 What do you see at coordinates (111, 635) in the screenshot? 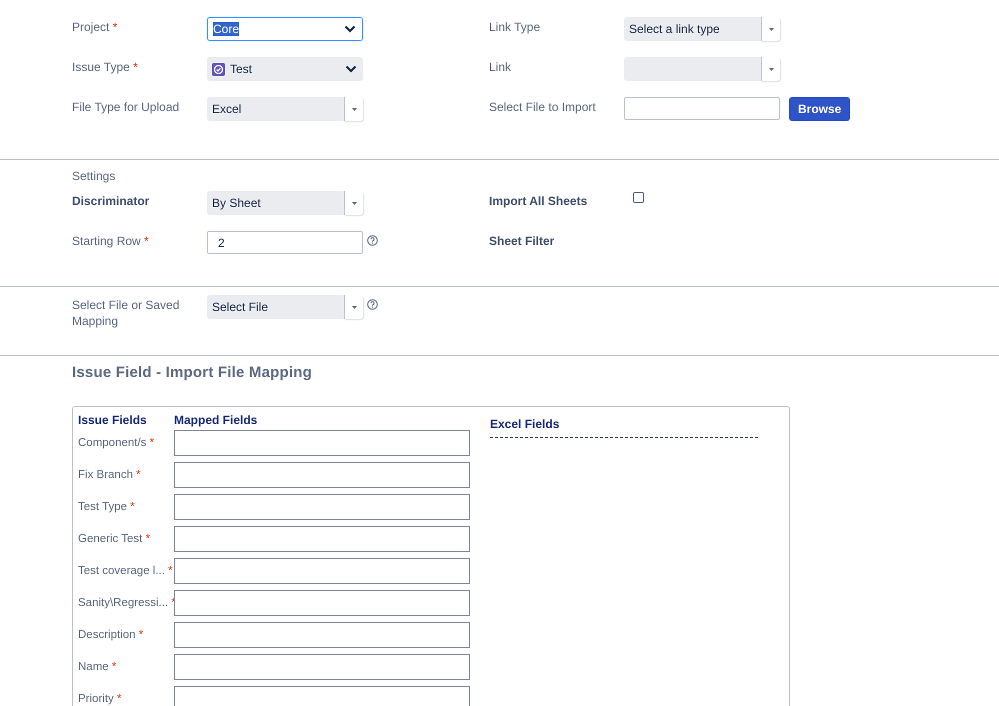
I see `field-label: Description *` at bounding box center [111, 635].